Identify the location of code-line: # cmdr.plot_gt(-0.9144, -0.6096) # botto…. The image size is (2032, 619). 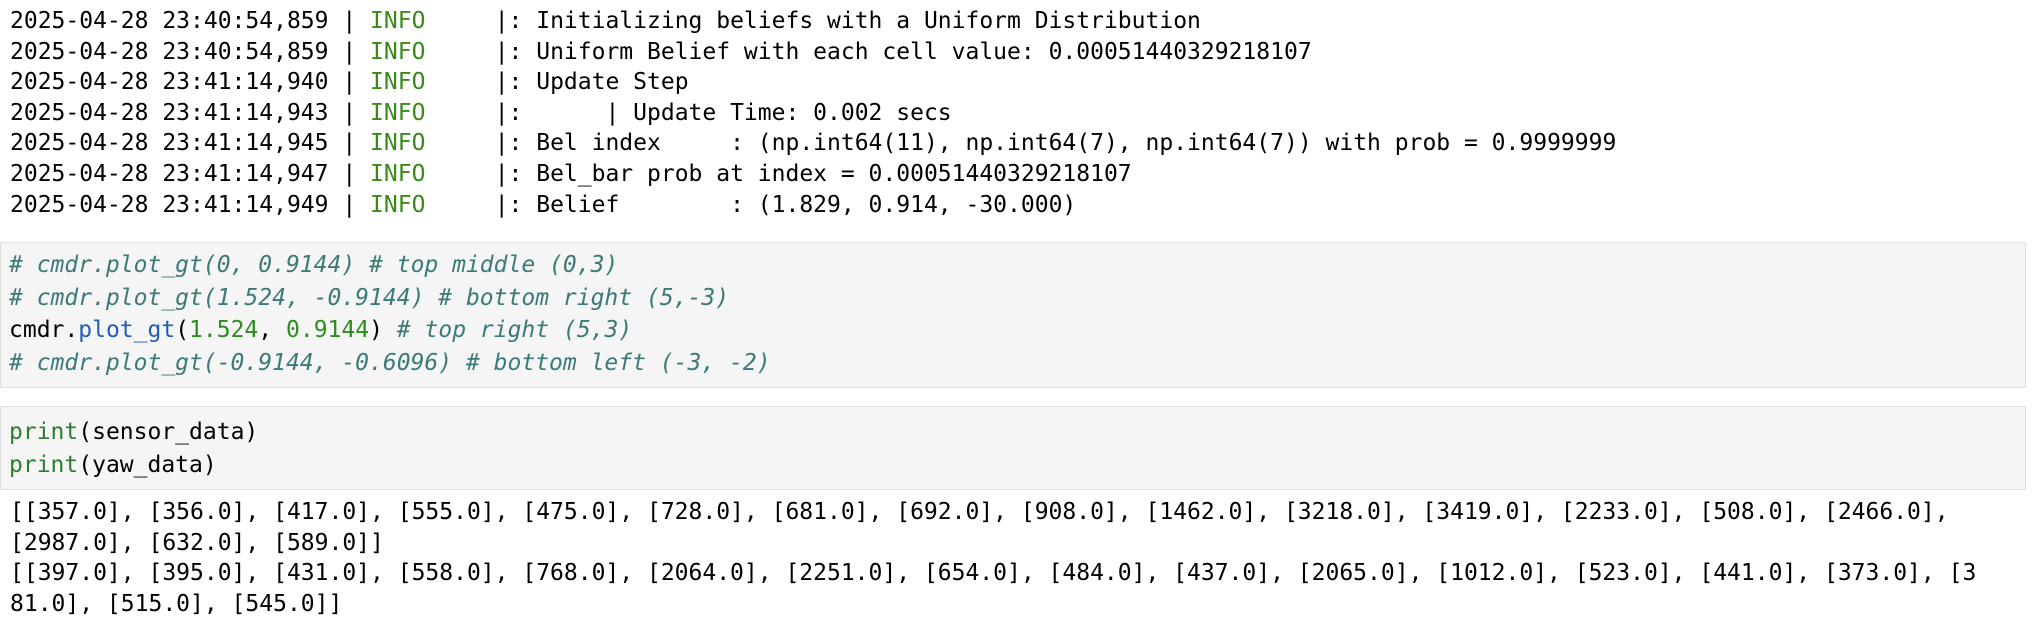
(390, 363).